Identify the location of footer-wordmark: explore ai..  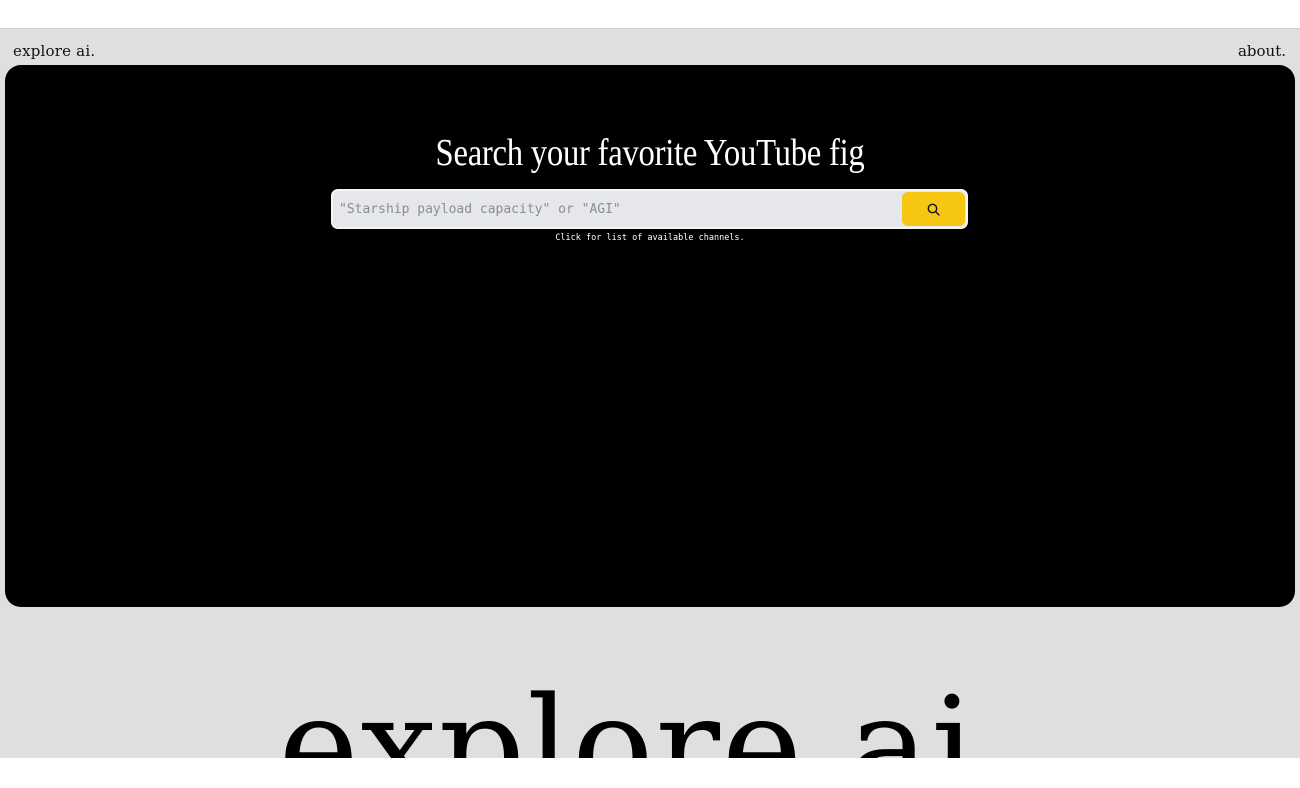
(650, 713).